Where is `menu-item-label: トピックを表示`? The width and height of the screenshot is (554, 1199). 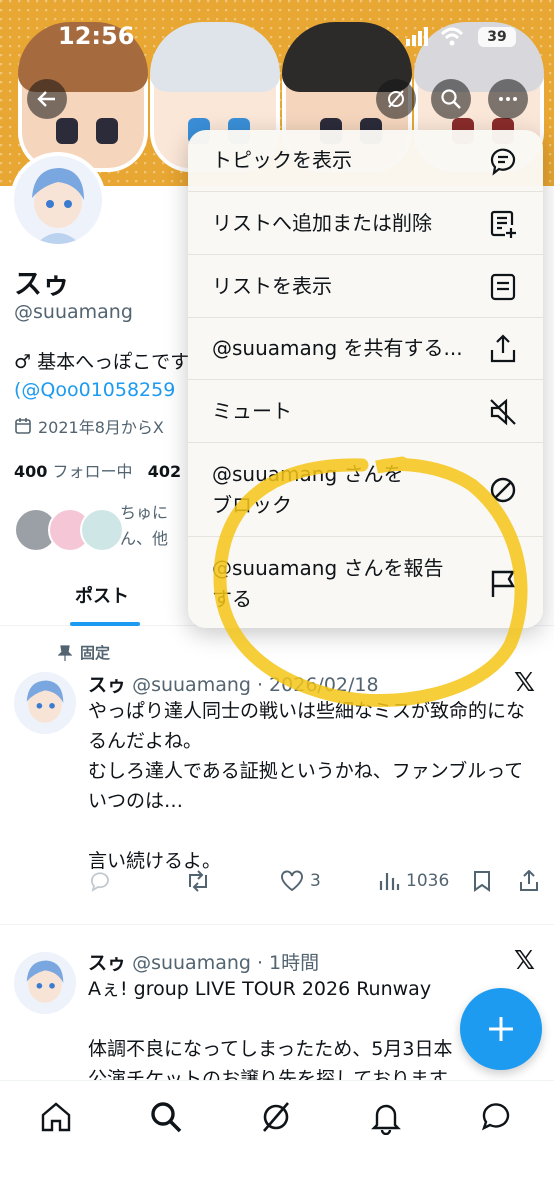 menu-item-label: トピックを表示 is located at coordinates (282, 160).